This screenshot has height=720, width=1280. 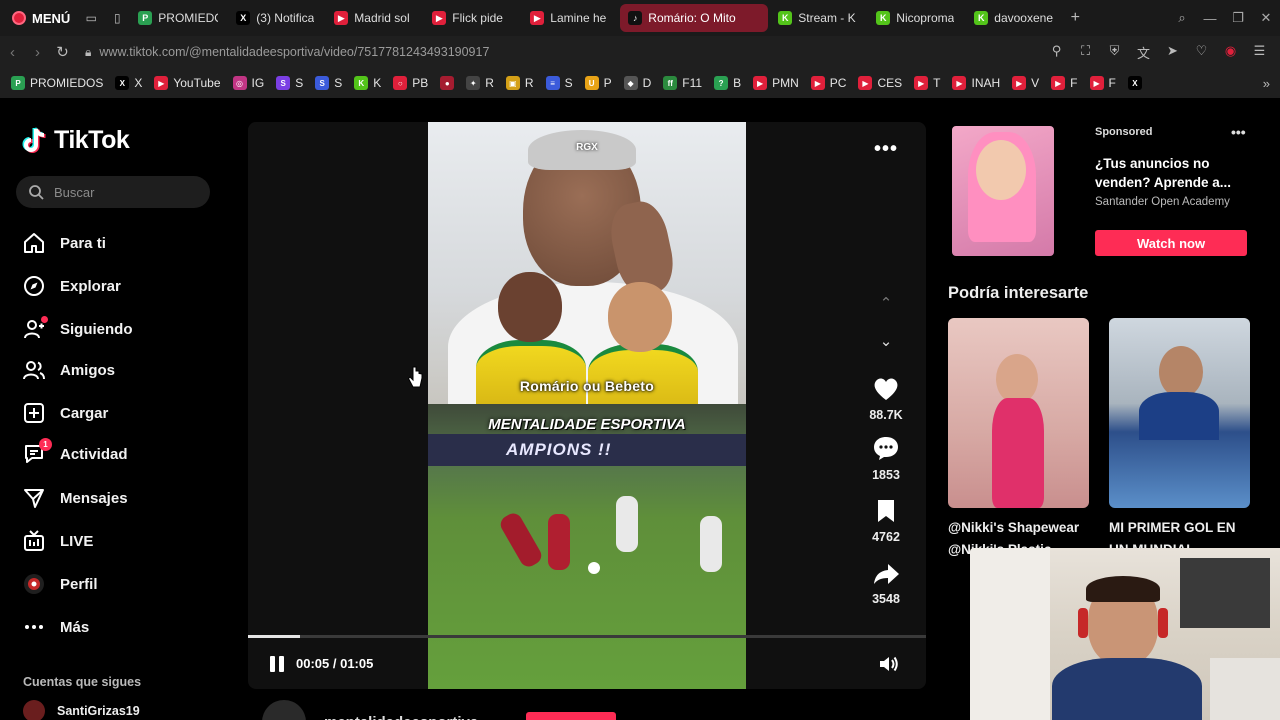 I want to click on next-video-icon: ⌄, so click(x=886, y=342).